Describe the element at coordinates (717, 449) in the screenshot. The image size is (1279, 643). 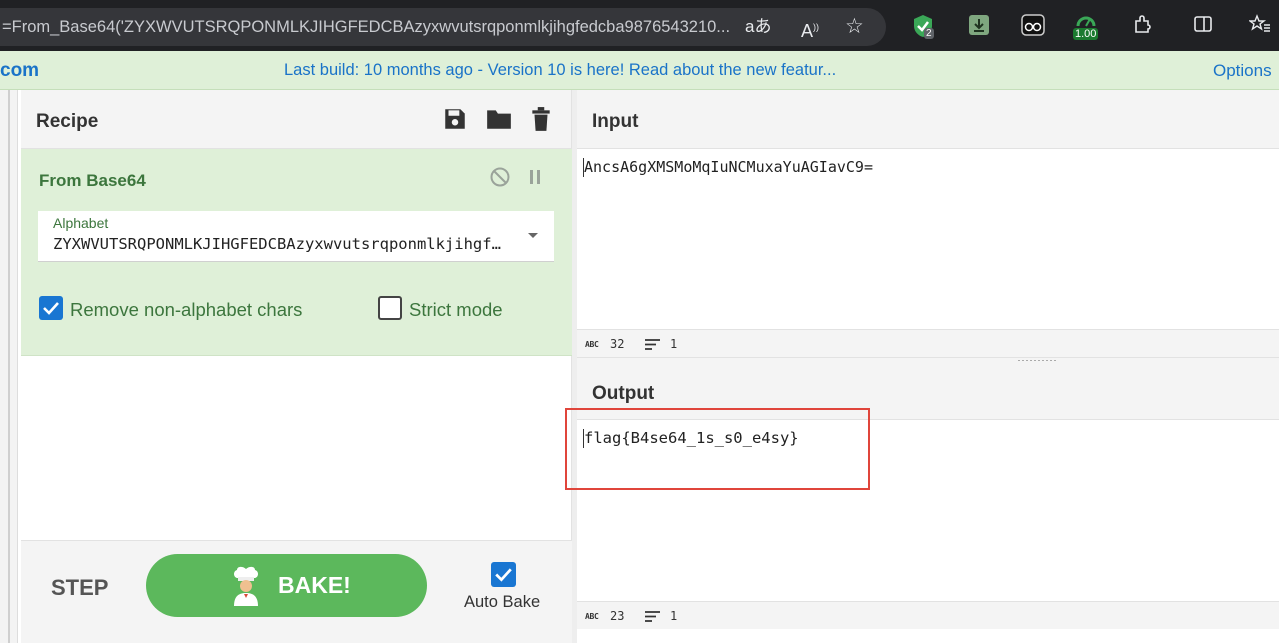
I see `output-highlight-box` at that location.